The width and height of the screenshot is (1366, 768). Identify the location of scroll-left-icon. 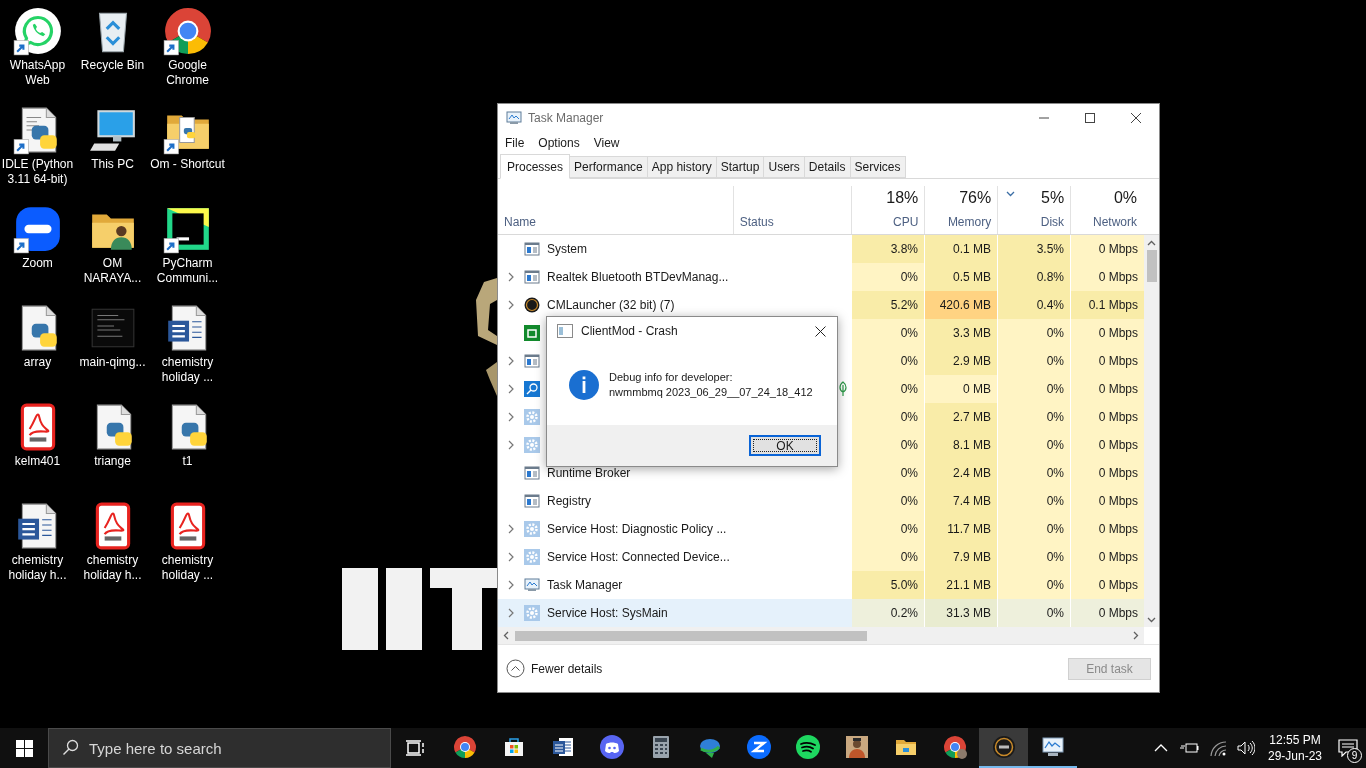
(506, 635).